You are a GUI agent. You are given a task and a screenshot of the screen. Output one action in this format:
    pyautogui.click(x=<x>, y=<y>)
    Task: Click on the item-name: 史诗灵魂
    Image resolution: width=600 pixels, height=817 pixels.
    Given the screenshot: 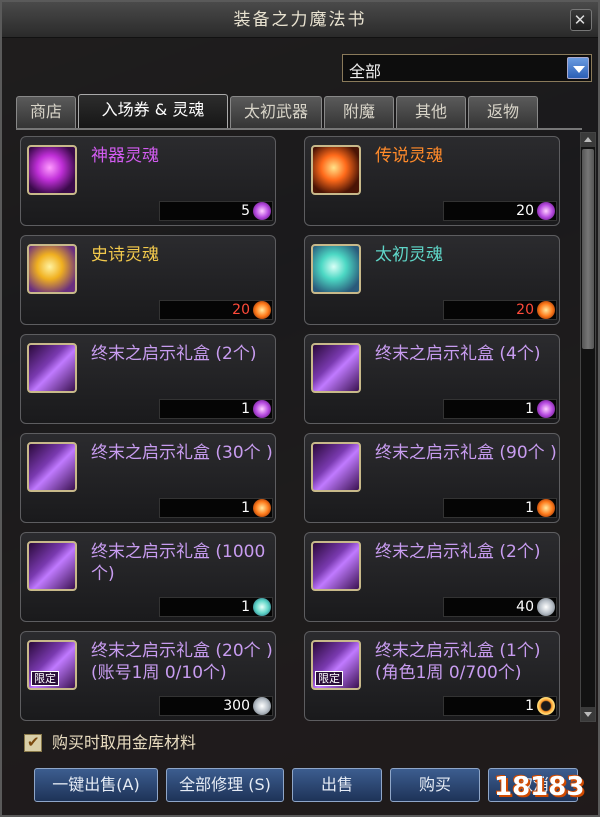 What is the action you would take?
    pyautogui.click(x=125, y=255)
    